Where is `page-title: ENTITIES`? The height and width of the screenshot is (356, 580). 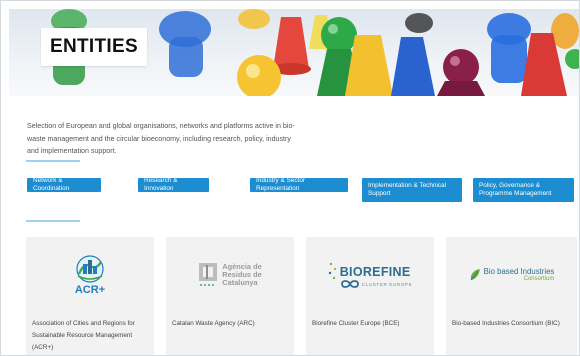
page-title: ENTITIES is located at coordinates (94, 47).